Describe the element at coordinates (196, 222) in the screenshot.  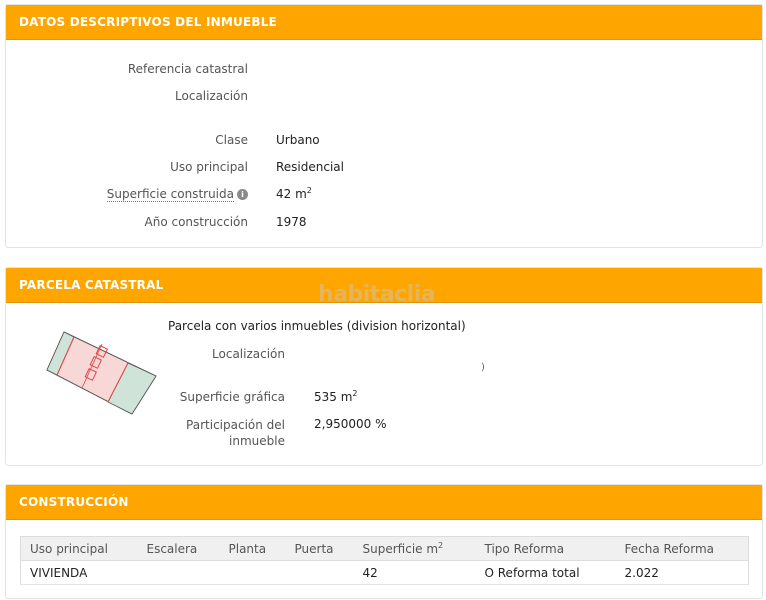
I see `field-label: Año construcción` at that location.